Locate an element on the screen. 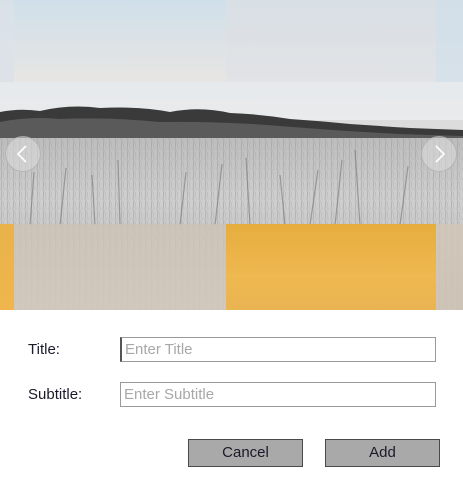 Image resolution: width=463 pixels, height=489 pixels. subtitle-input is located at coordinates (278, 394).